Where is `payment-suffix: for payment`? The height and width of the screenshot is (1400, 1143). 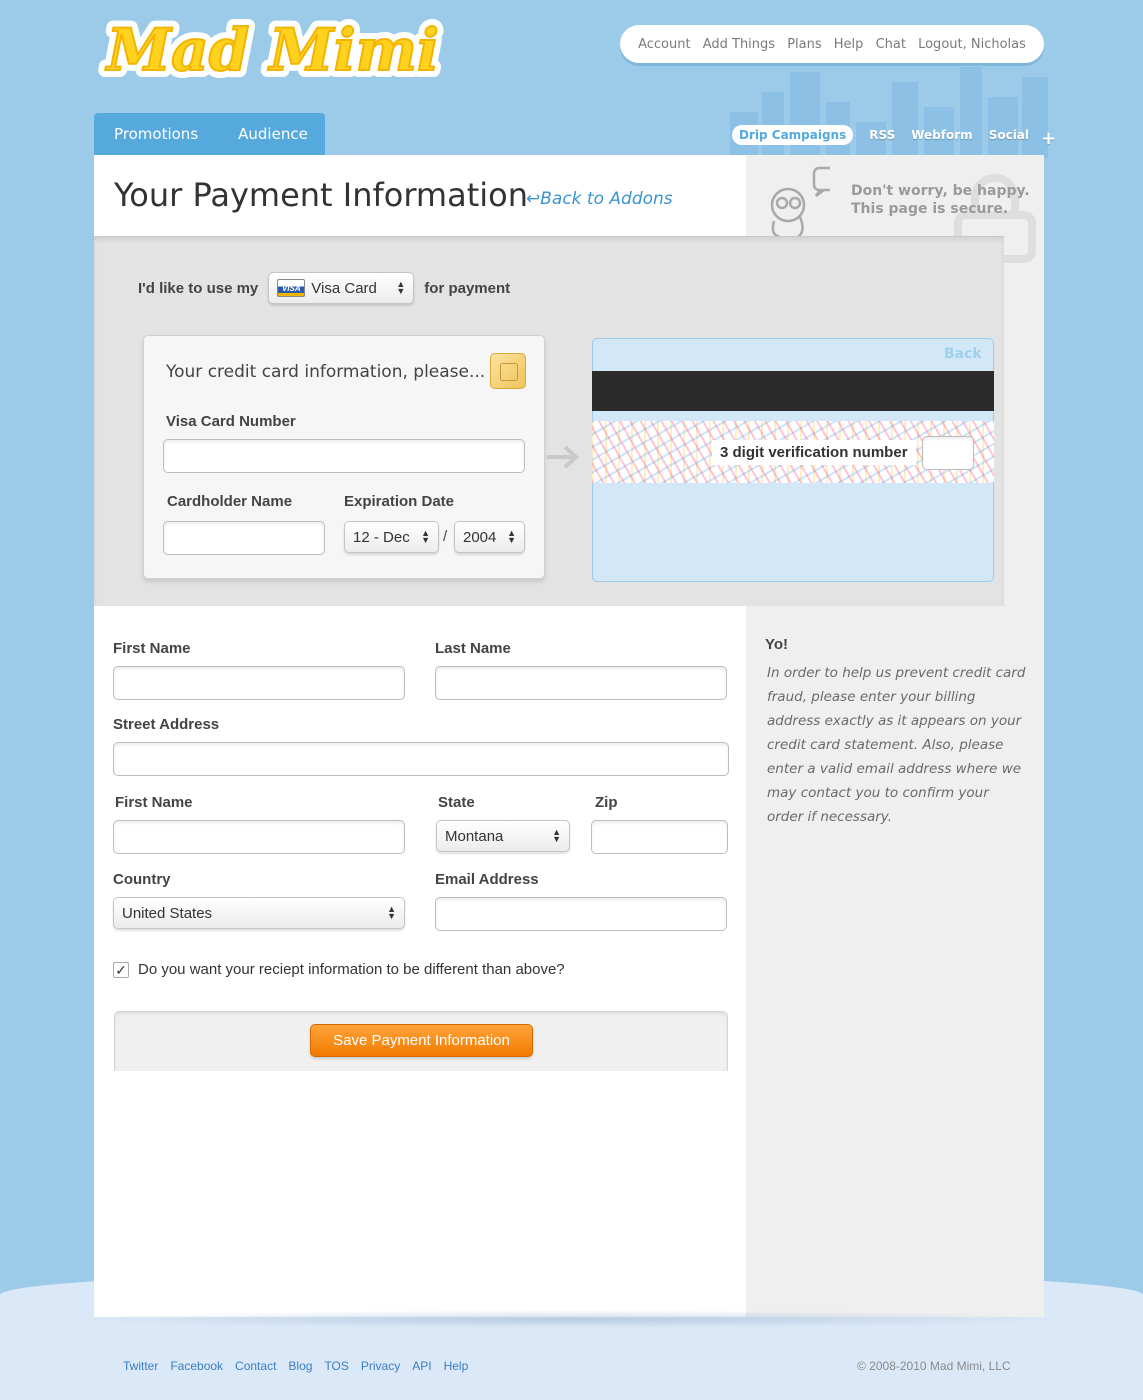
payment-suffix: for payment is located at coordinates (467, 288).